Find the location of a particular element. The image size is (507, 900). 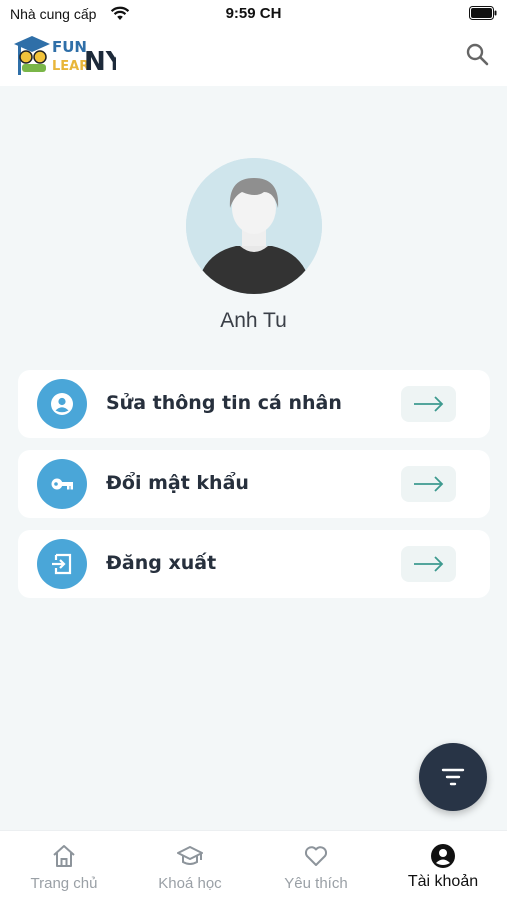

filter-fab-button is located at coordinates (453, 777).